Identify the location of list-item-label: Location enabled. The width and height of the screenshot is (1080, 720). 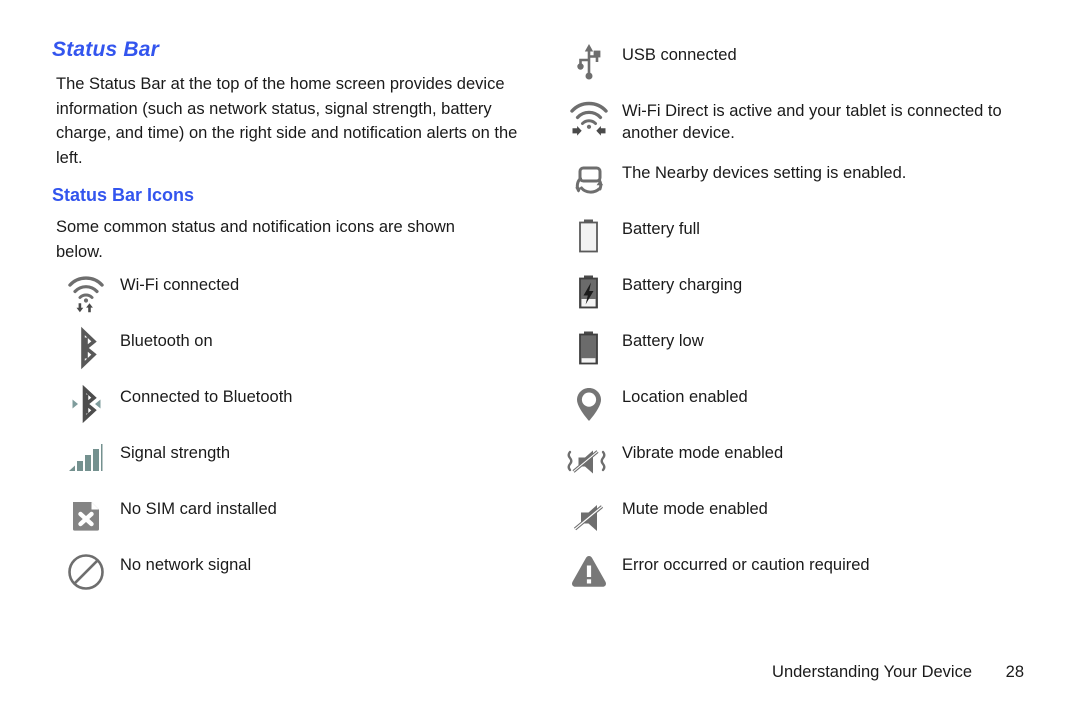
(685, 397).